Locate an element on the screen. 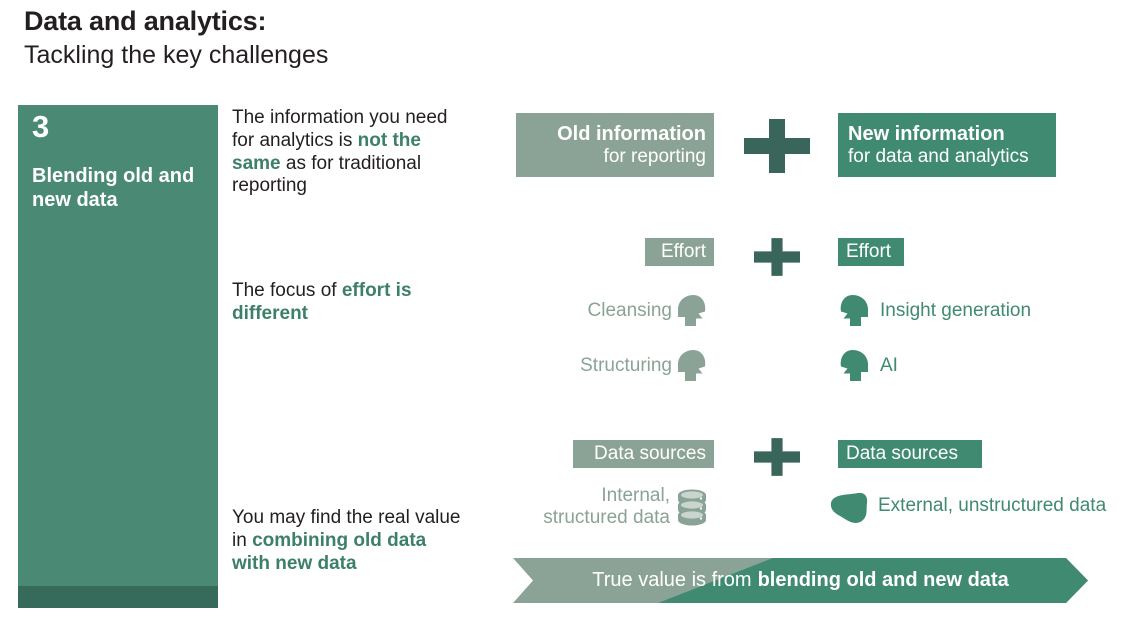  chip-old-effort-label: Effort is located at coordinates (683, 252).